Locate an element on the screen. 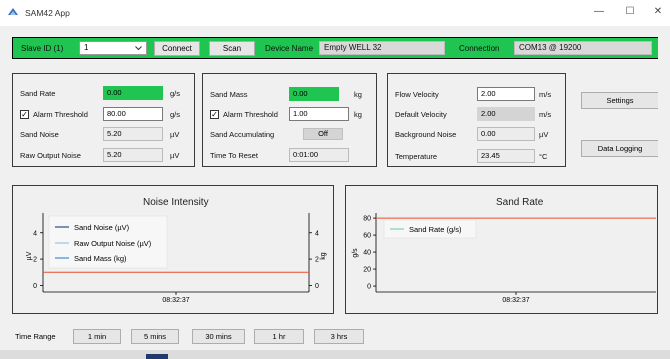 This screenshot has height=359, width=670. noise-right-tick-label-0: 0 is located at coordinates (317, 286).